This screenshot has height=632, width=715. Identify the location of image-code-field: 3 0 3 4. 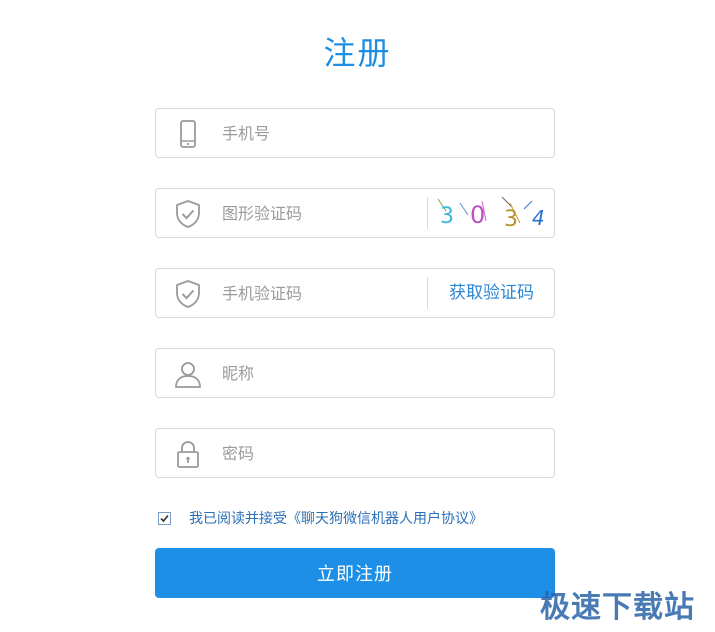
(355, 213).